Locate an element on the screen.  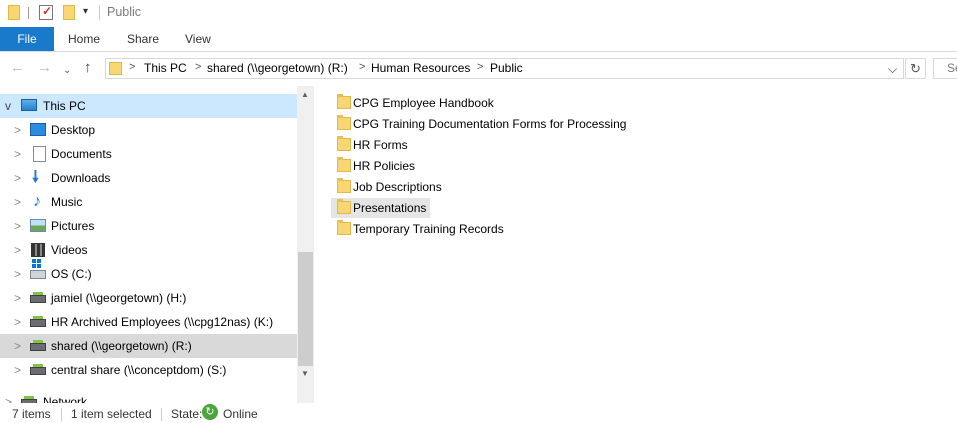
breadcrumb-this-pc: This PC is located at coordinates (165, 68).